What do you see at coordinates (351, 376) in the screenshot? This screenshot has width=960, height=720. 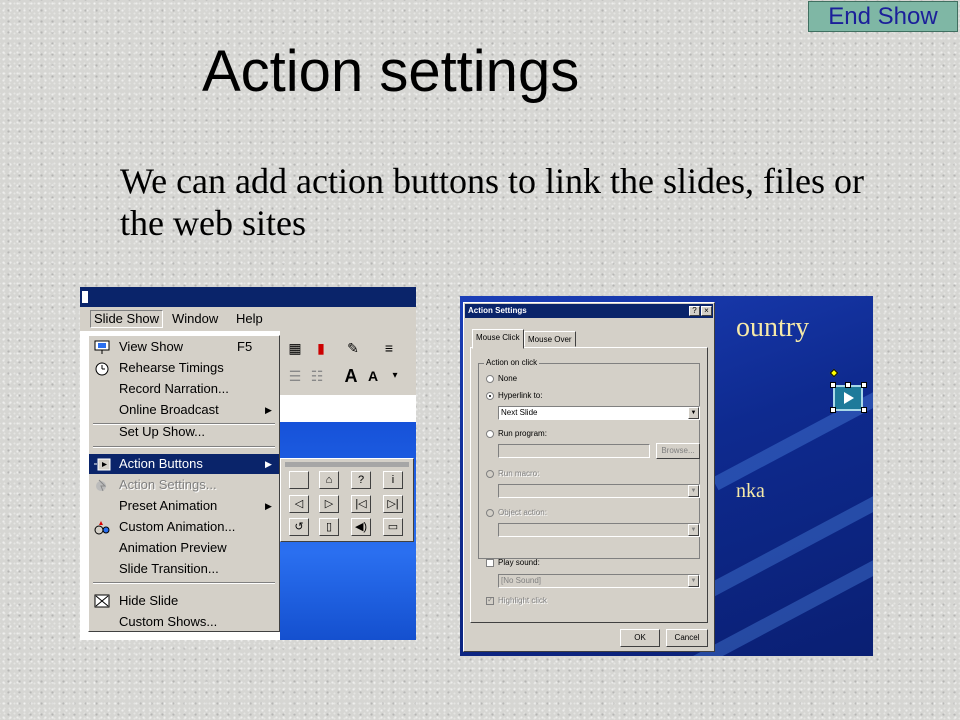 I see `increase-font-icon: A` at bounding box center [351, 376].